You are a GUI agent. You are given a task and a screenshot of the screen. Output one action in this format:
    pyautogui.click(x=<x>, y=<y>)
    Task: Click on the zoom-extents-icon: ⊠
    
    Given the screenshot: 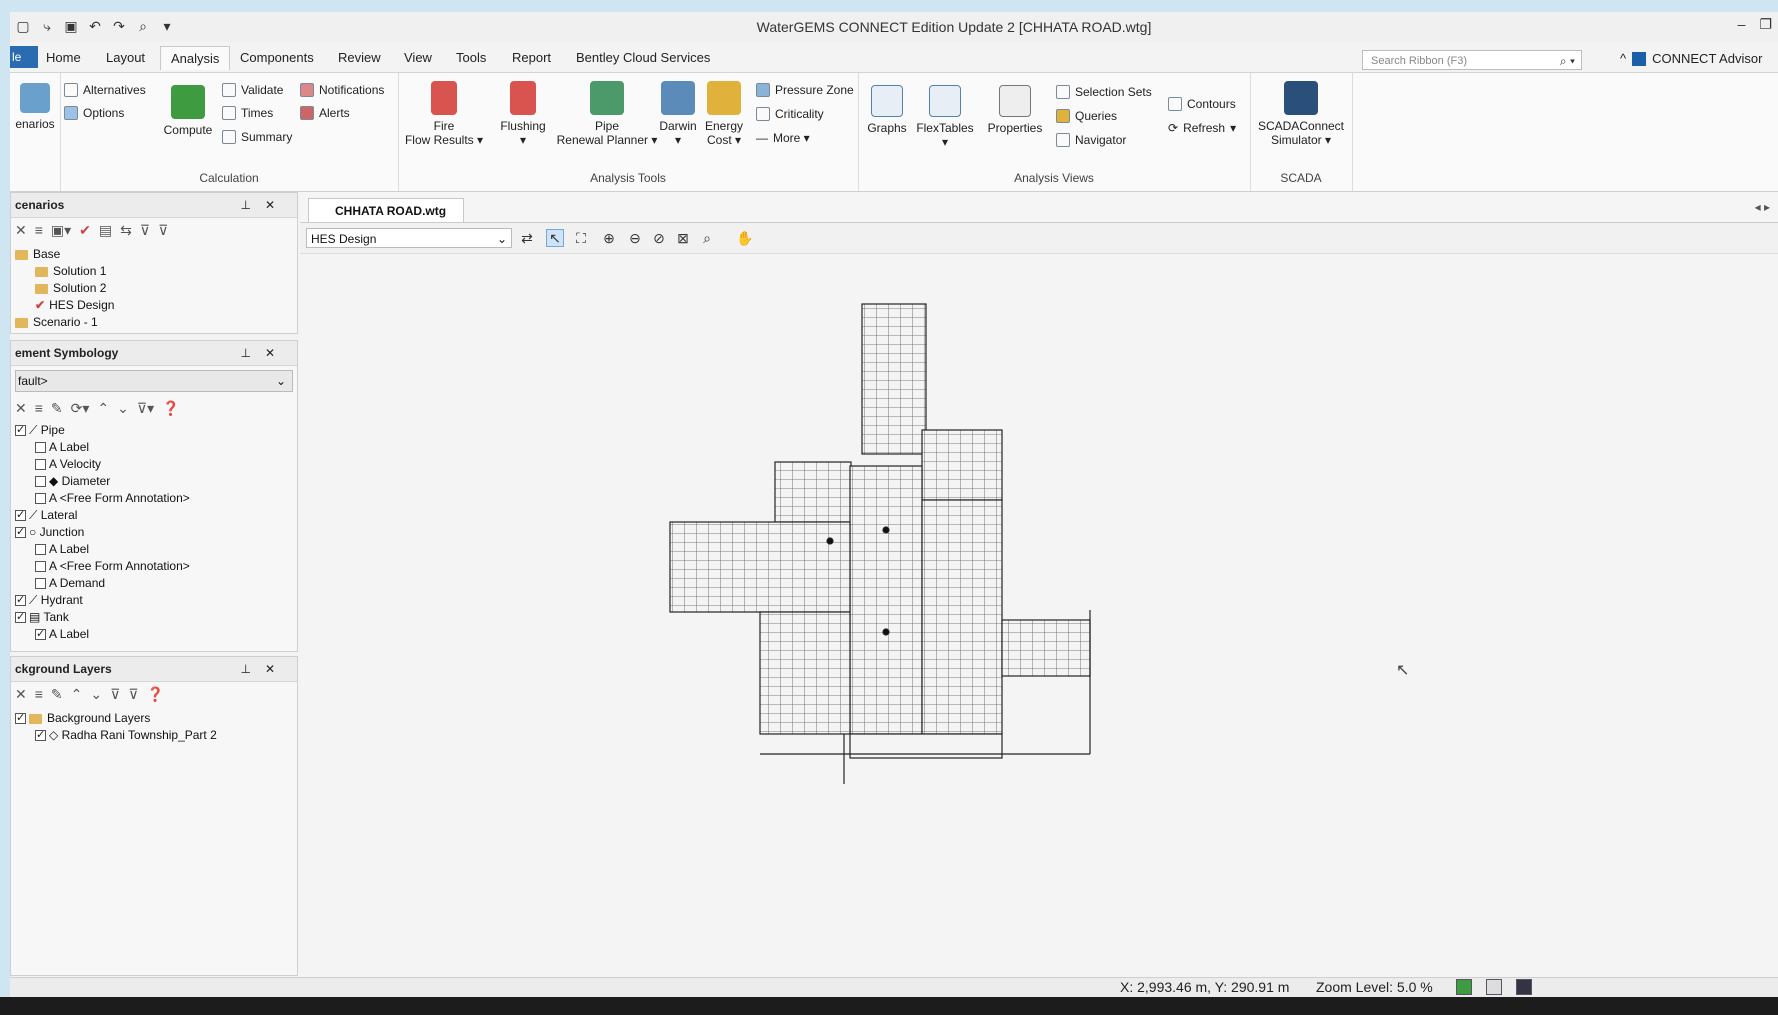 What is the action you would take?
    pyautogui.click(x=683, y=238)
    